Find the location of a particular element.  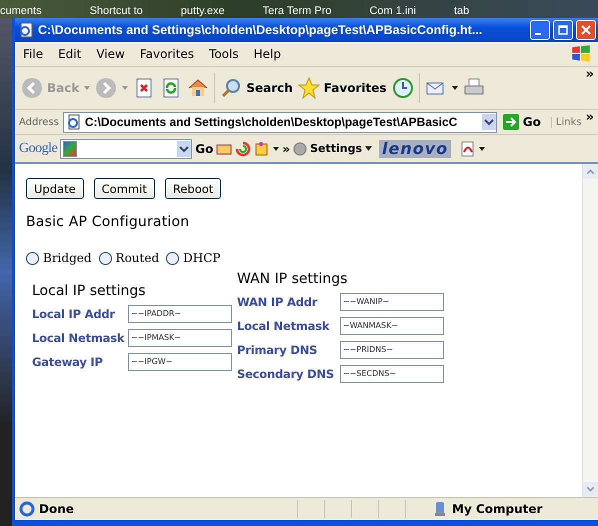

input-field: ~~IPADDR~ is located at coordinates (180, 314).